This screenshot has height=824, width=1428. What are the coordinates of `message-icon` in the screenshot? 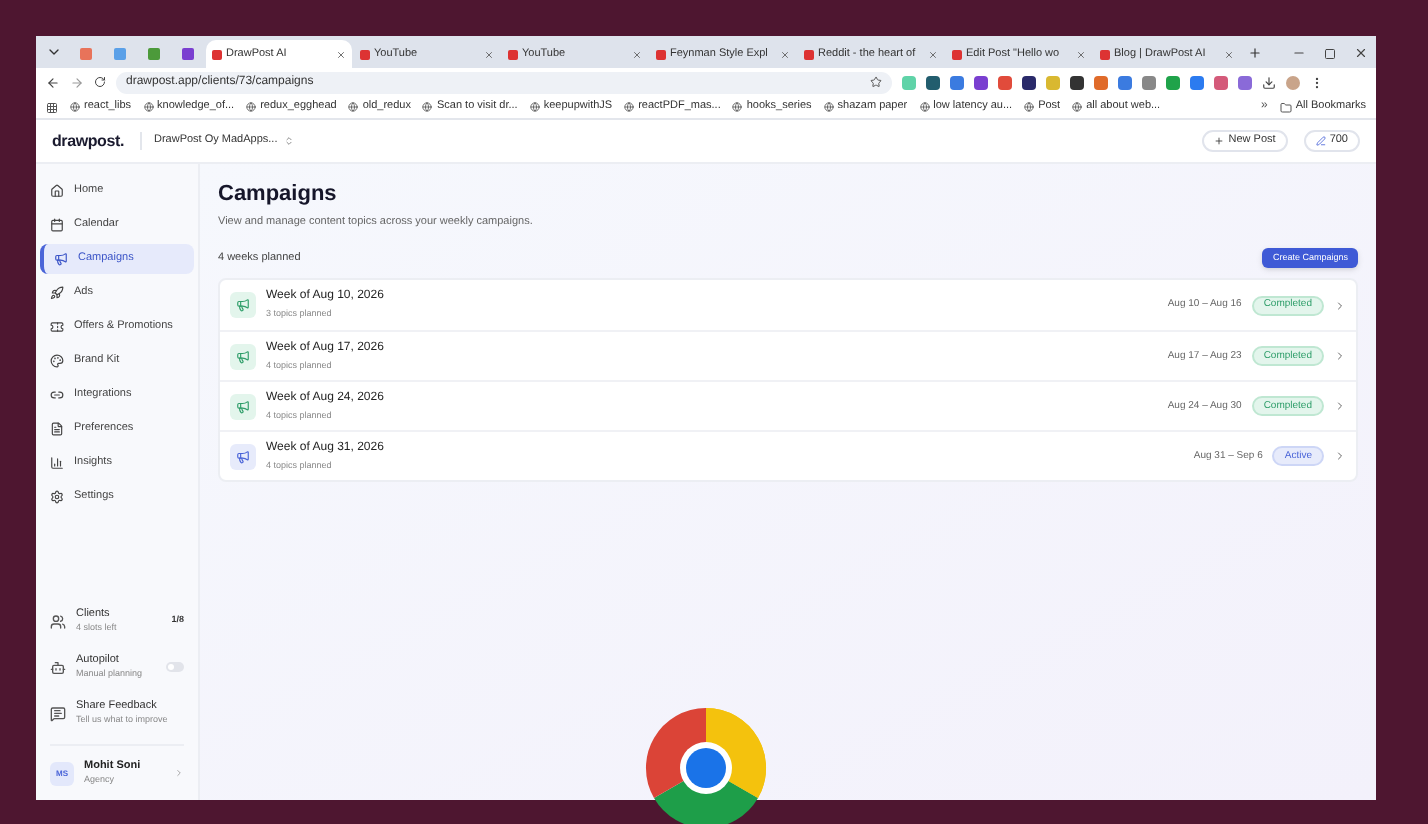 It's located at (58, 713).